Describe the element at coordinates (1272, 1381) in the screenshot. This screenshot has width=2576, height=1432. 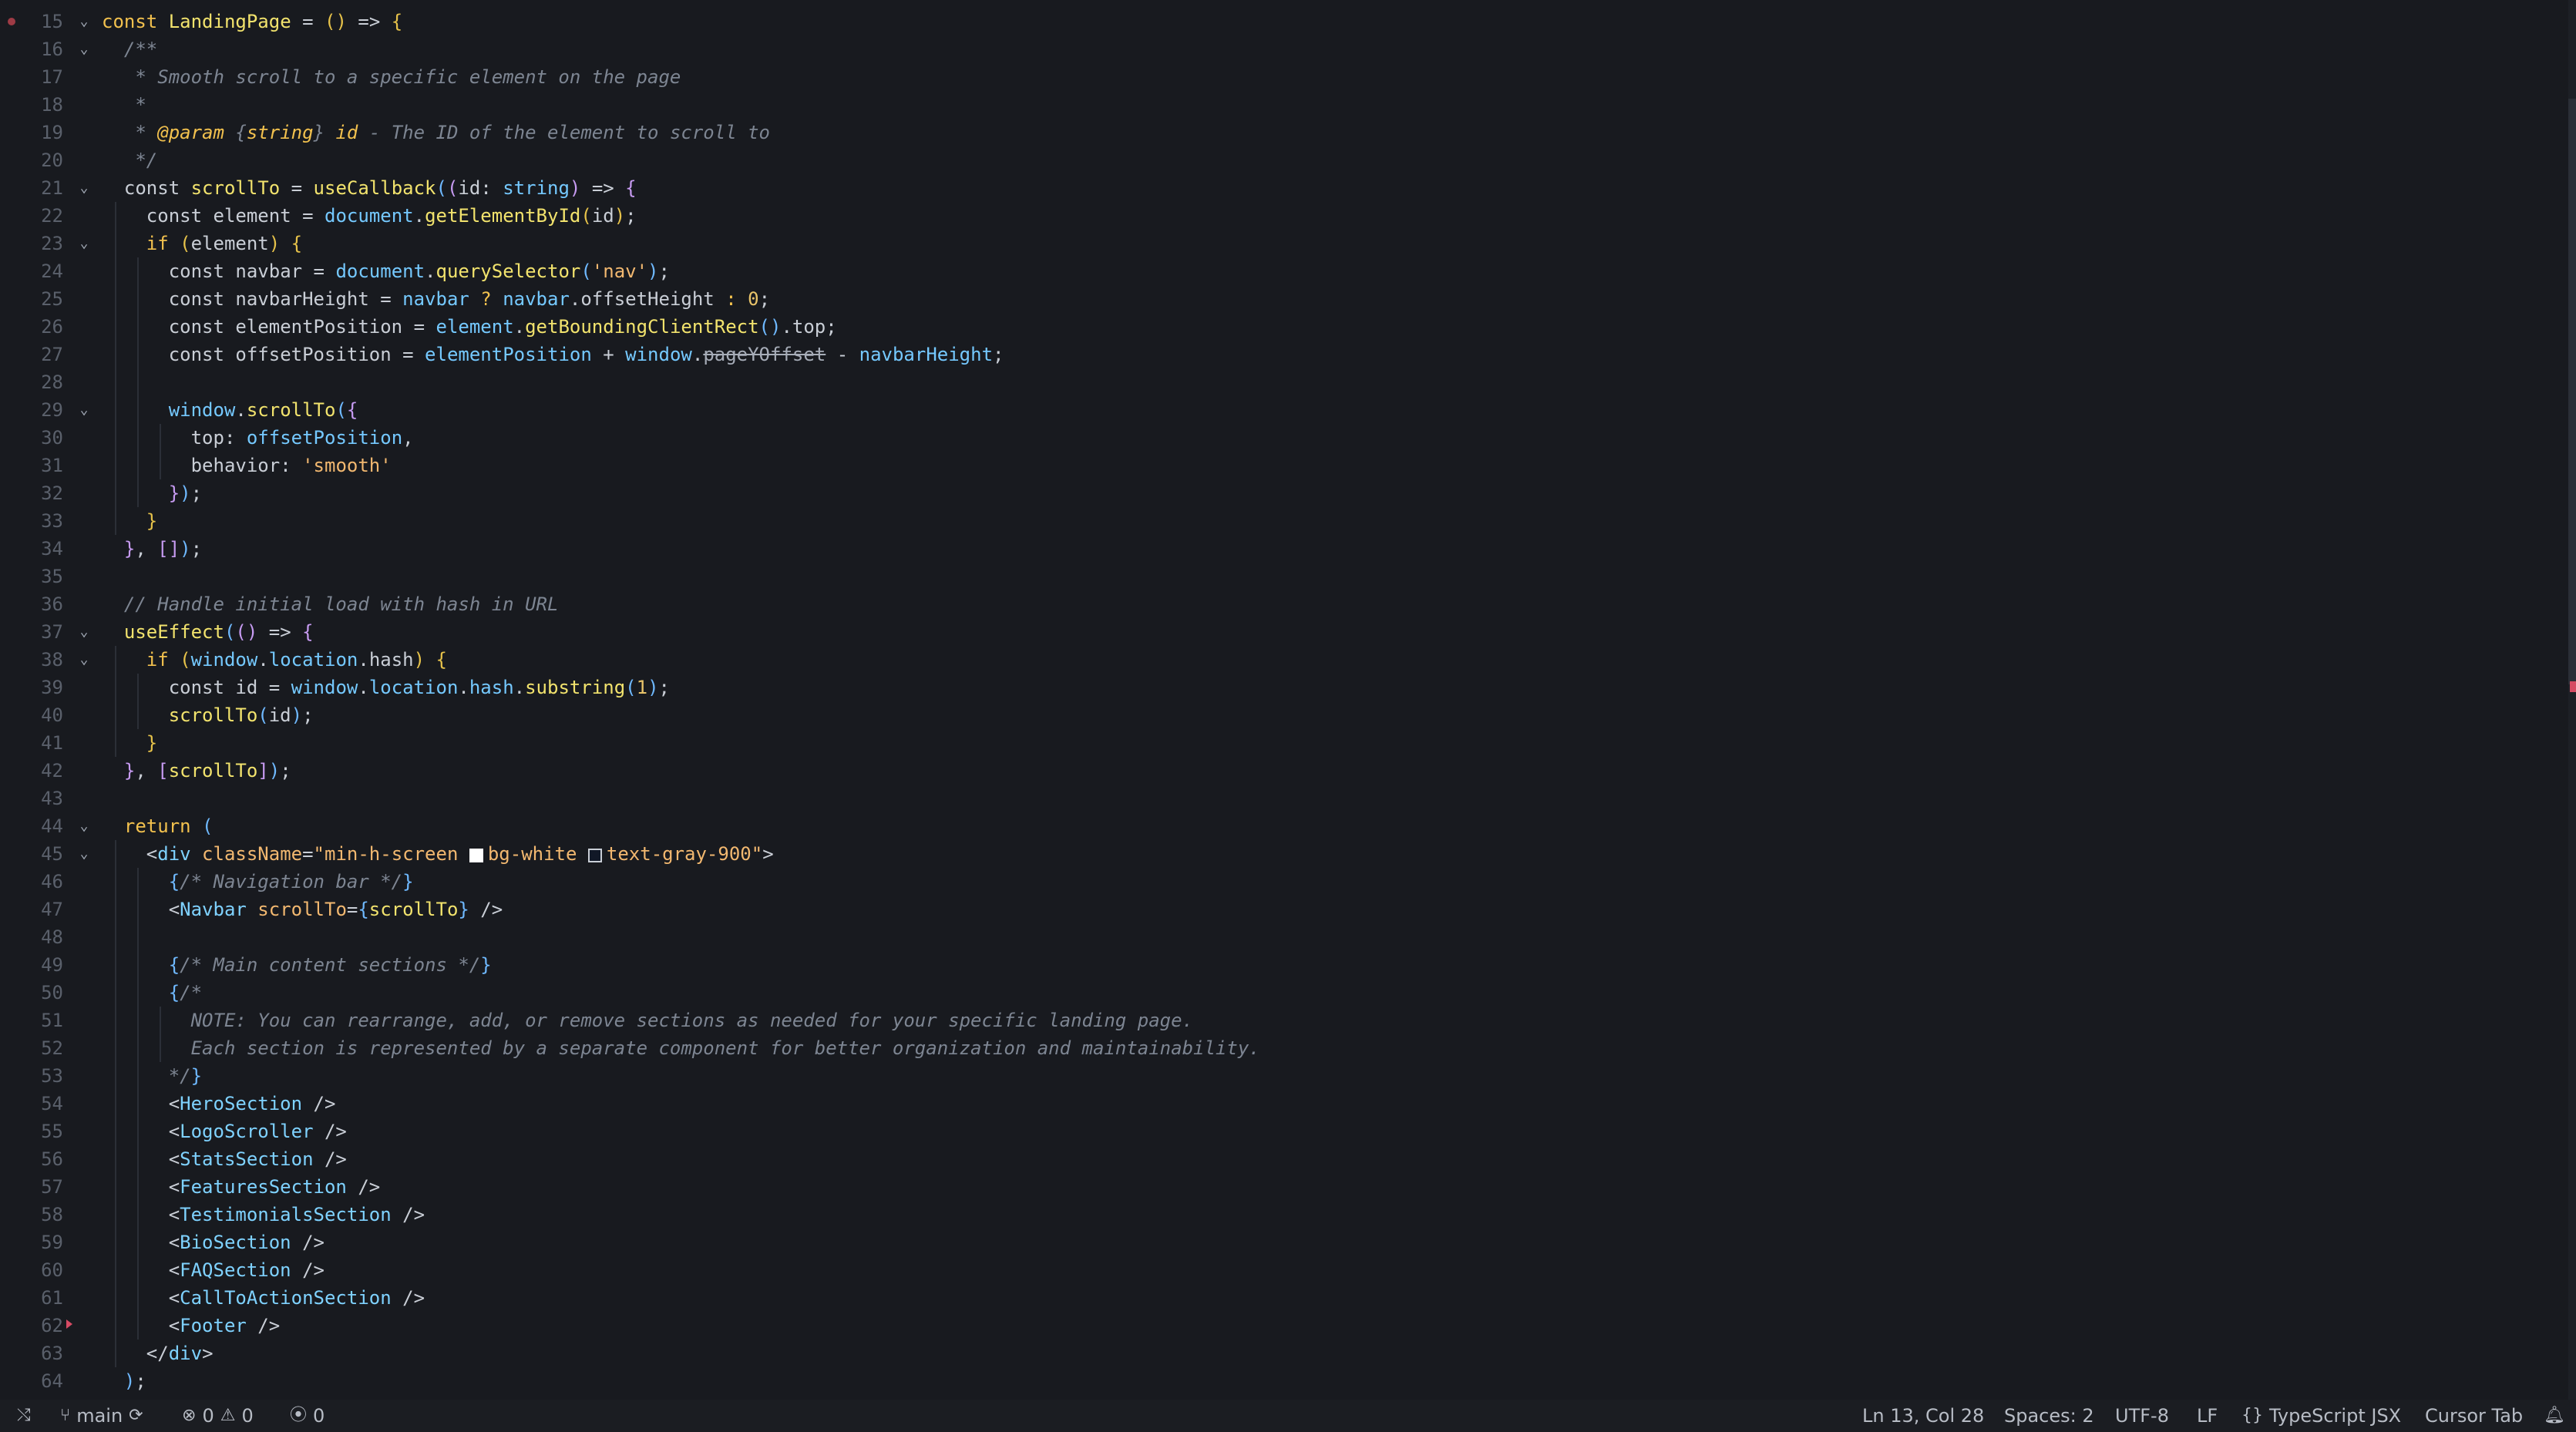
I see `code-line: 64);` at that location.